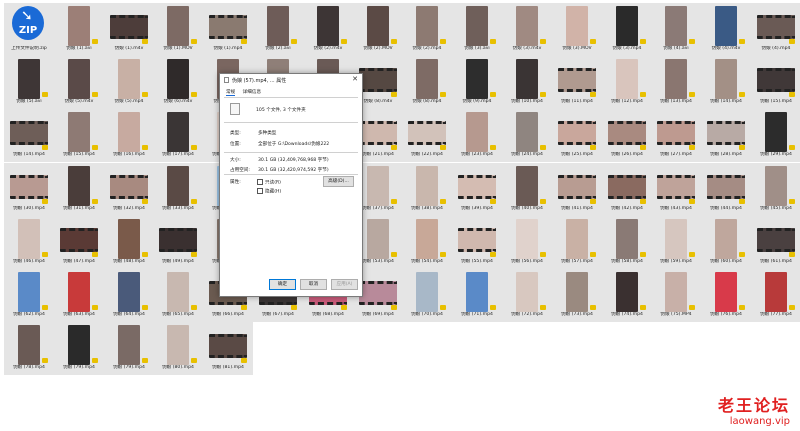 Image resolution: width=800 pixels, height=431 pixels. I want to click on file-item: 伪娘 (26).mp4, so click(627, 135).